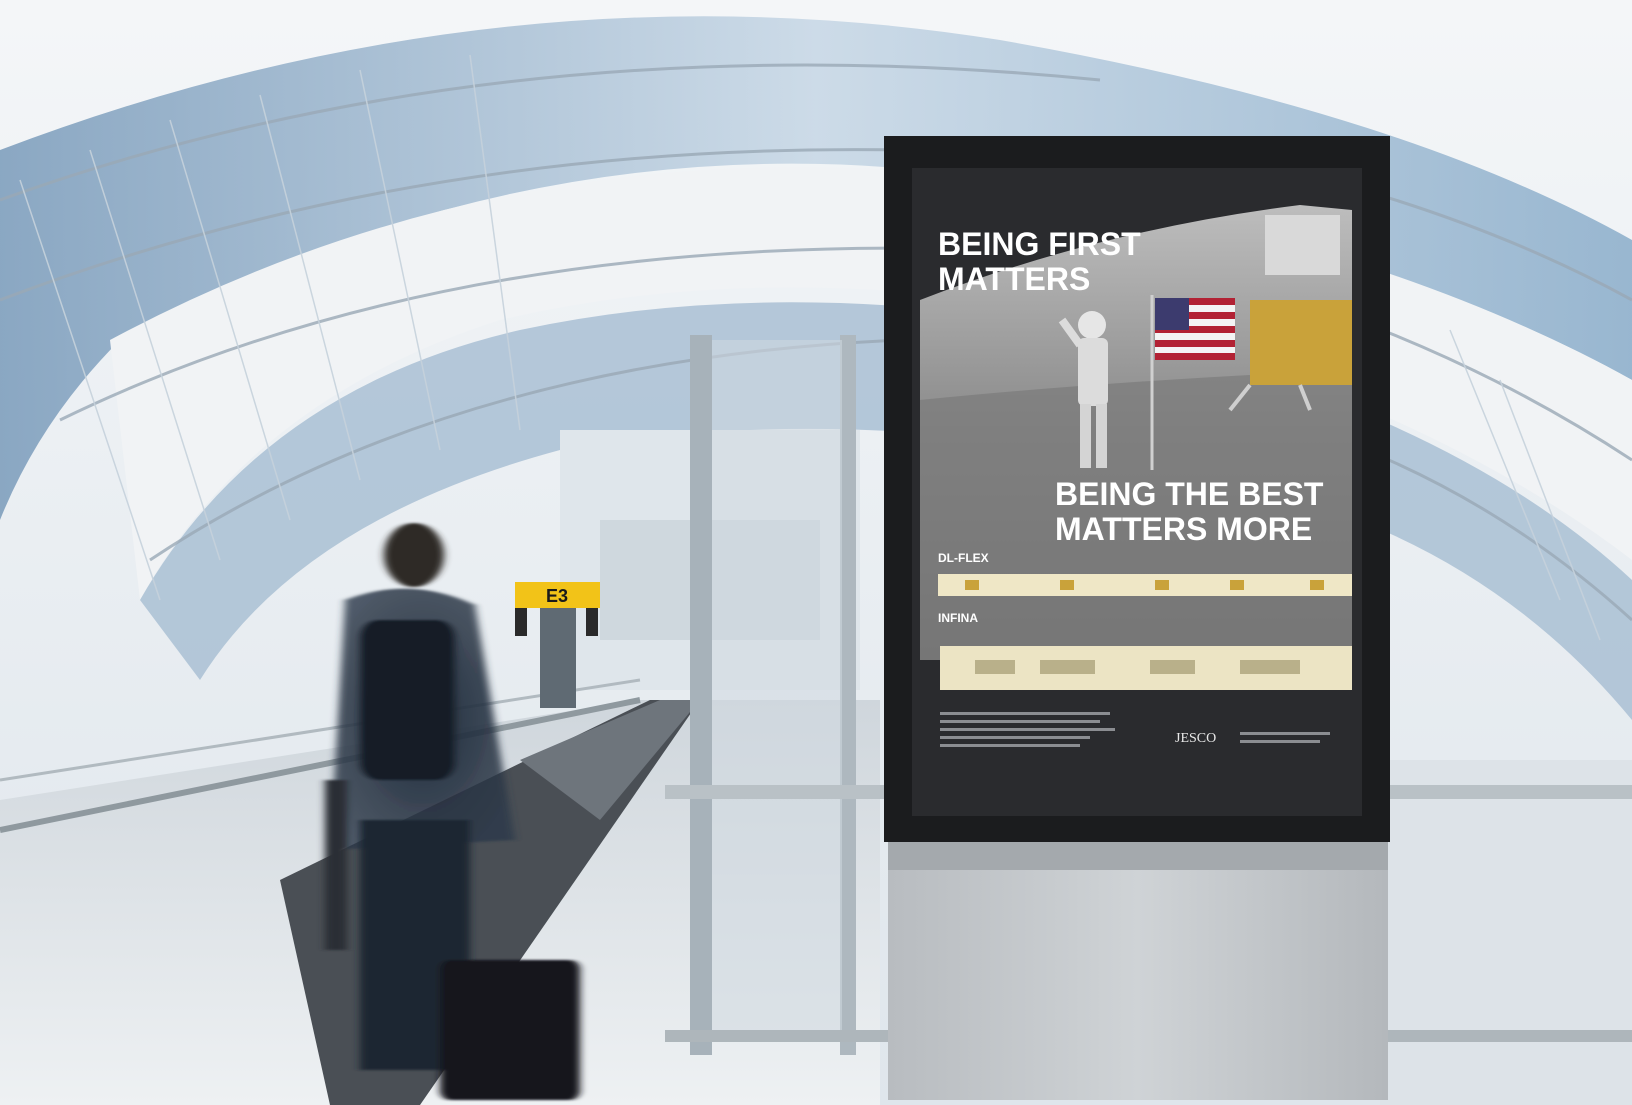  What do you see at coordinates (958, 618) in the screenshot?
I see `product-label-2: INFINA` at bounding box center [958, 618].